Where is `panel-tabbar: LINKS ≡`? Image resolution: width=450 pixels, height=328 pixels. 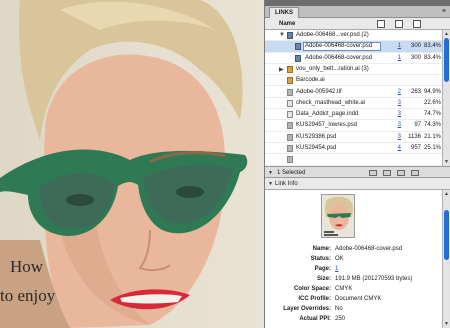
panel-tabbar: LINKS ≡ is located at coordinates (357, 12).